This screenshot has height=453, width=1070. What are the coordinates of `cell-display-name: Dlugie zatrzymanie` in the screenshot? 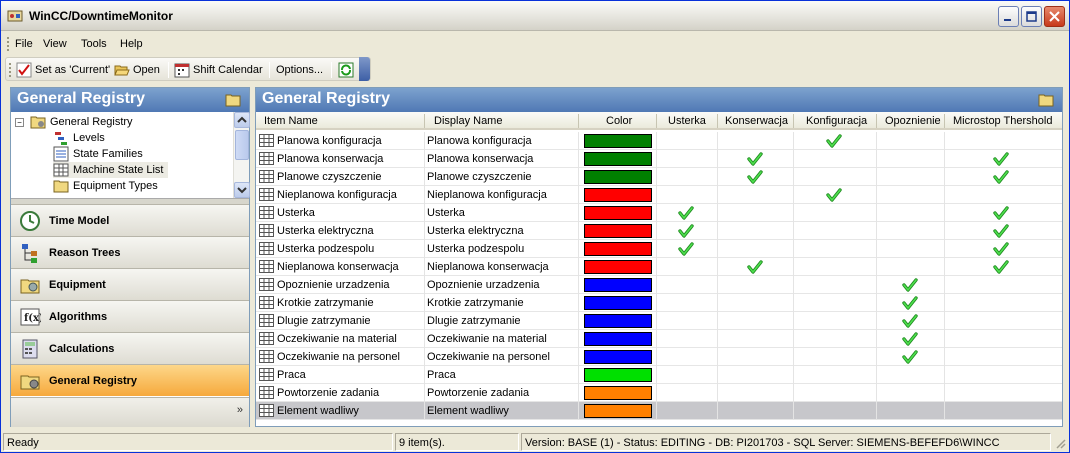 It's located at (474, 321).